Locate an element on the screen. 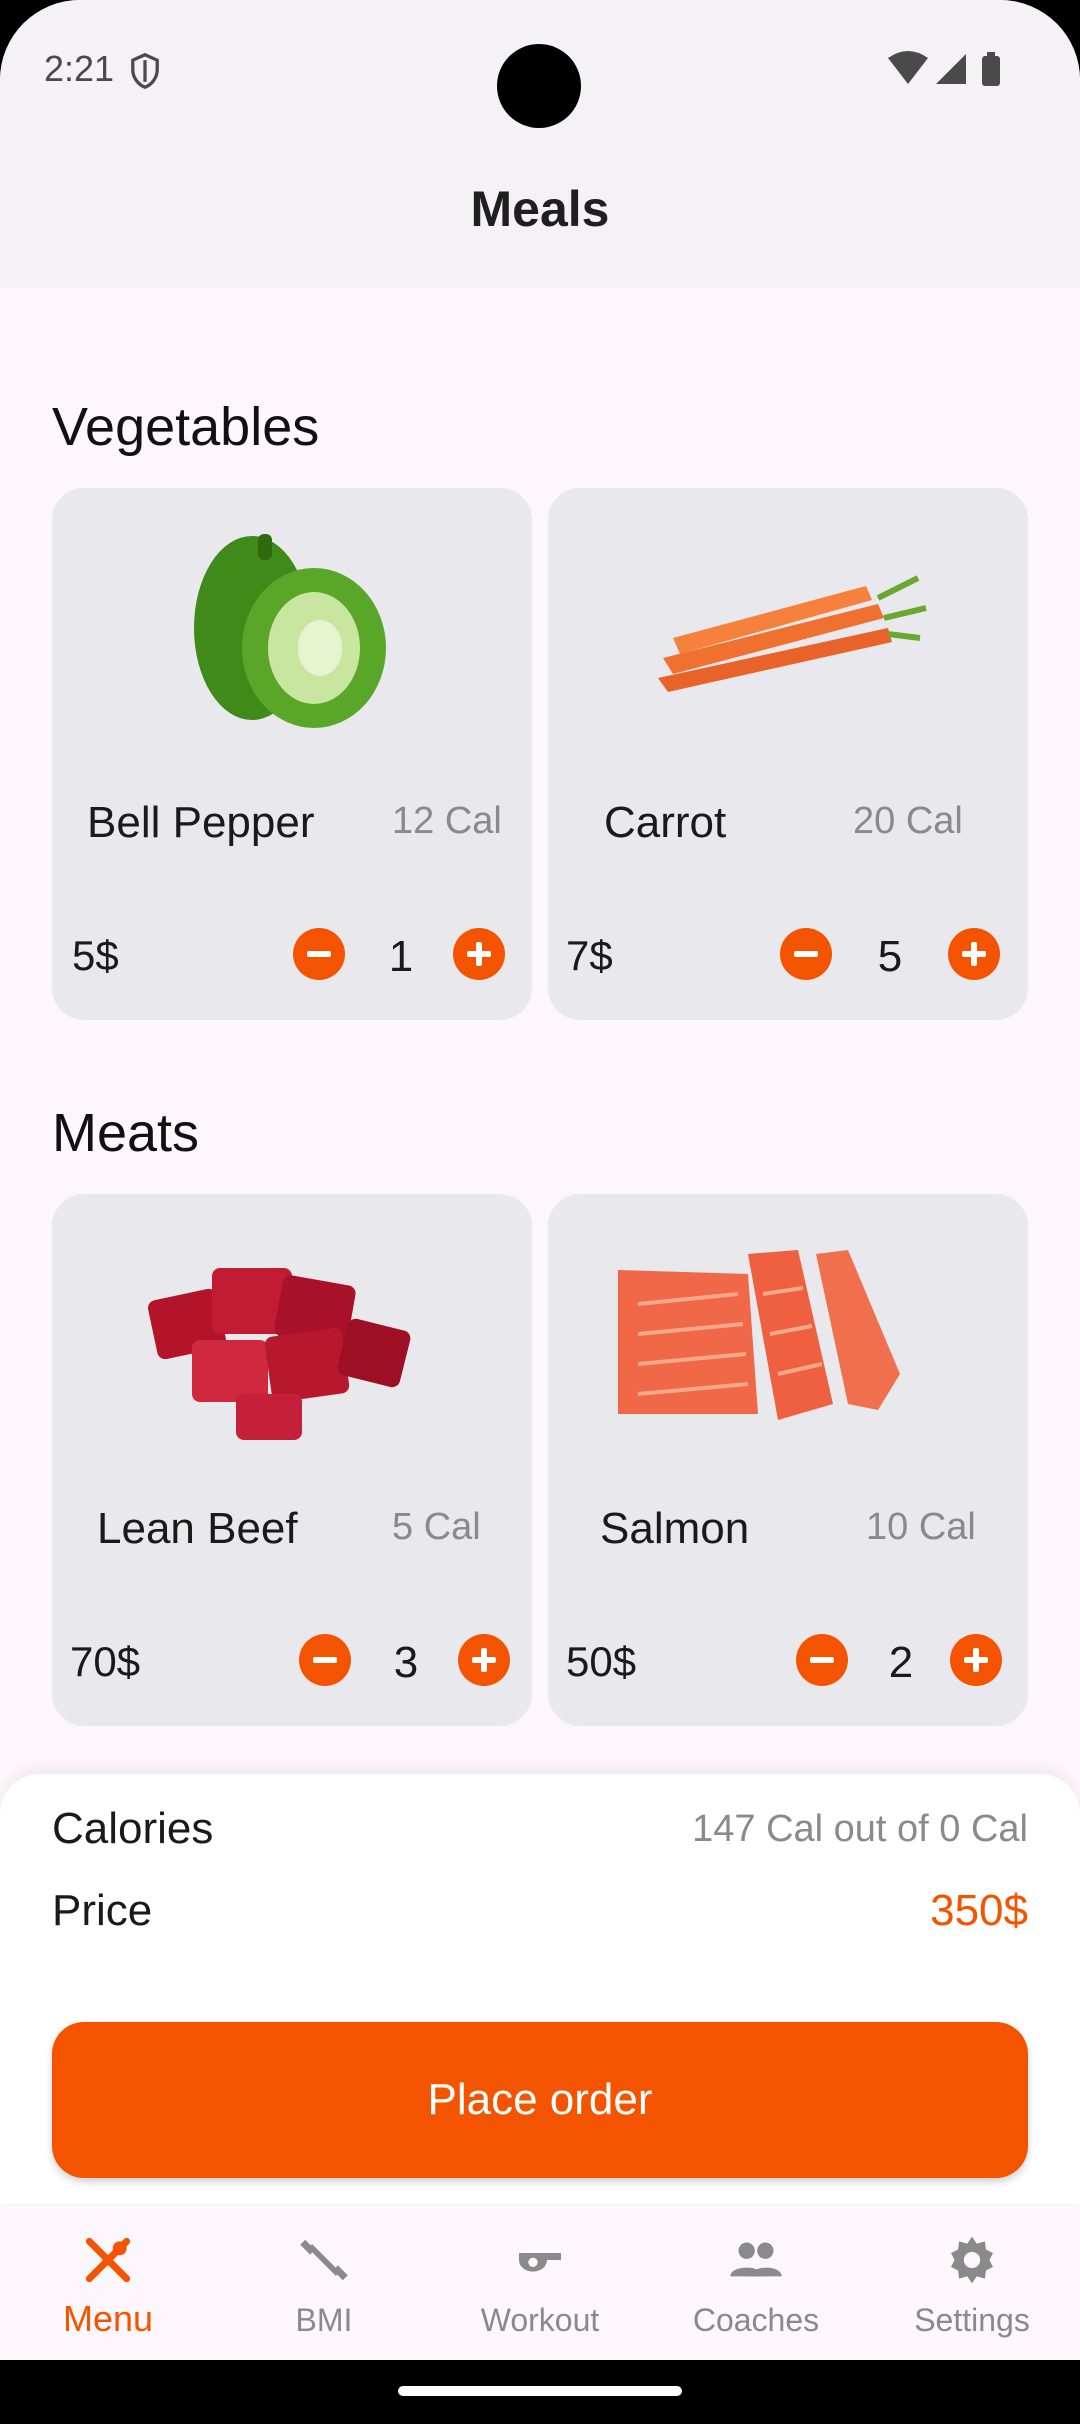 This screenshot has height=2424, width=1080. price-value: 350$ is located at coordinates (979, 1910).